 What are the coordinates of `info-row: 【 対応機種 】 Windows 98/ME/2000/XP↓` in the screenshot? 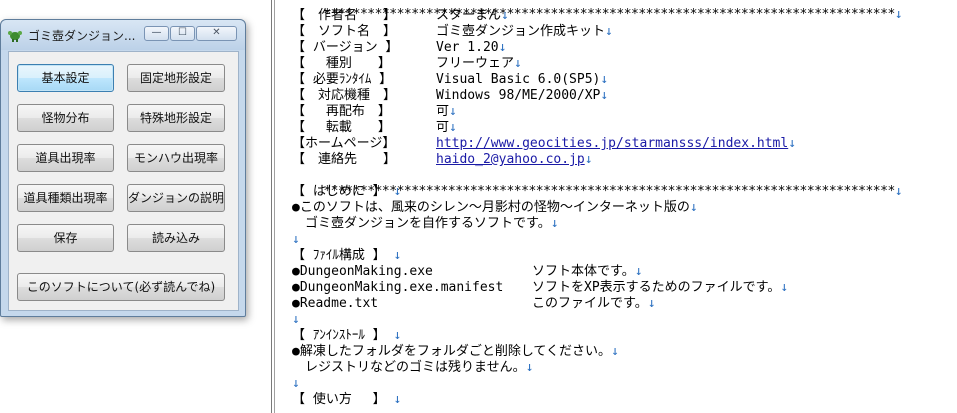 It's located at (450, 96).